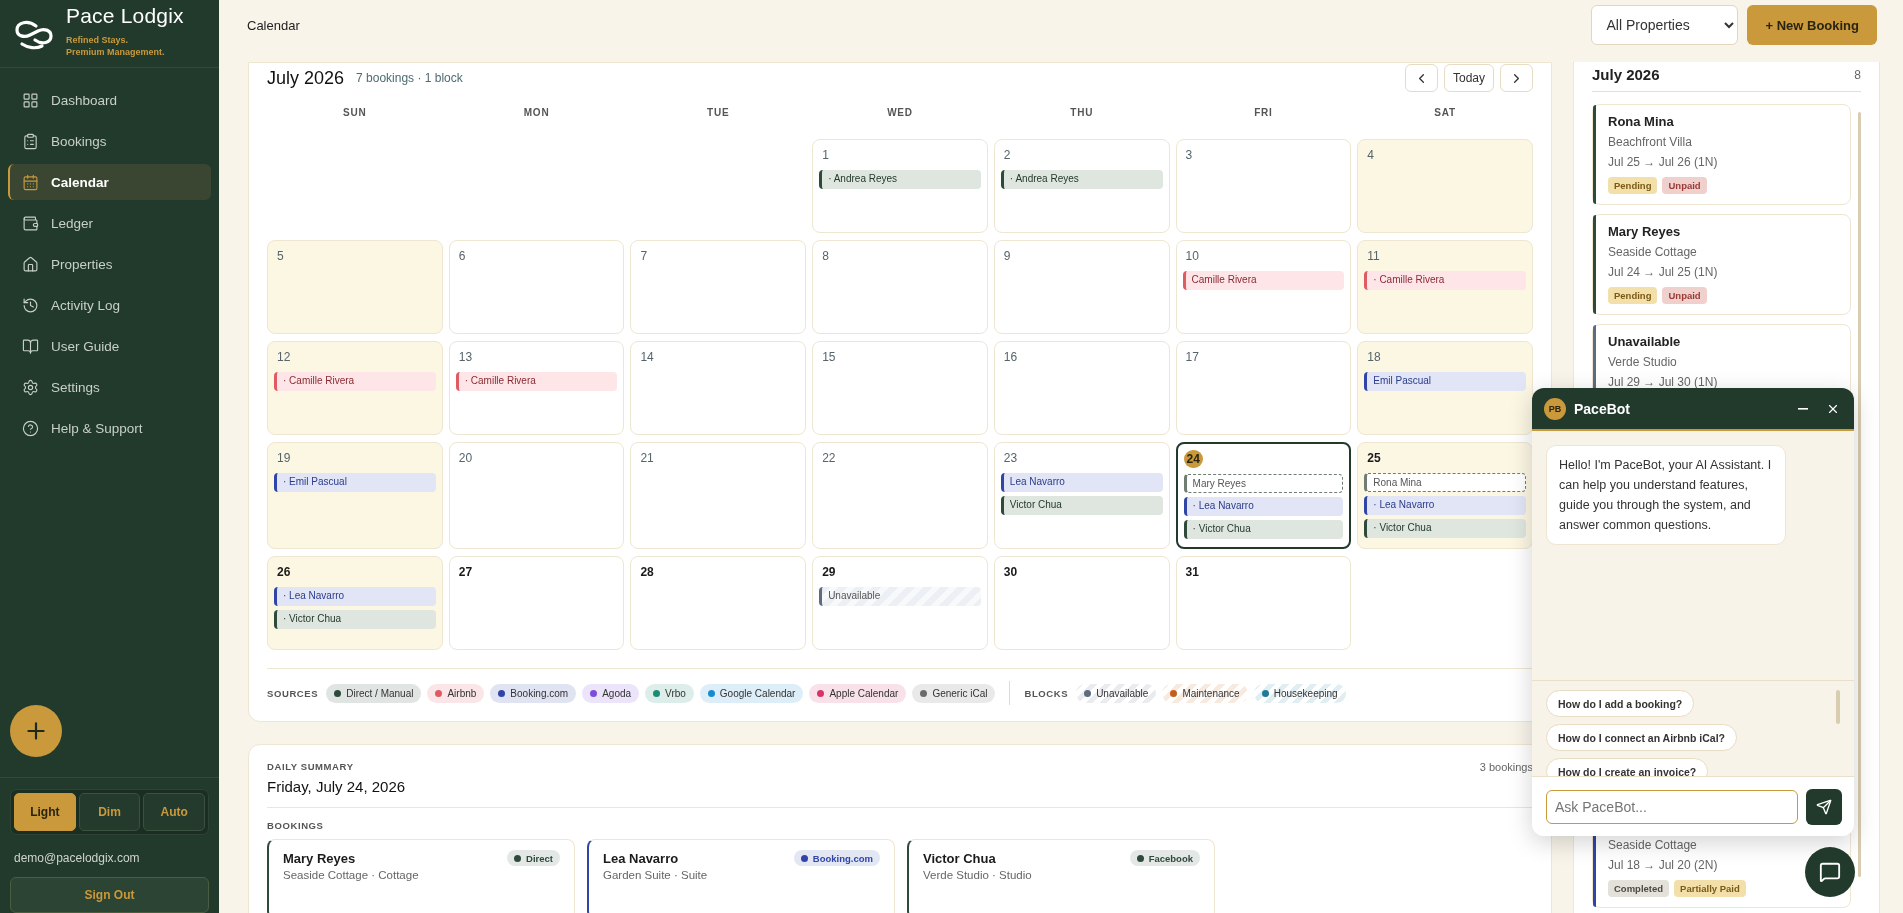 This screenshot has height=913, width=1903. I want to click on day-cell: 29 Unavailable, so click(900, 603).